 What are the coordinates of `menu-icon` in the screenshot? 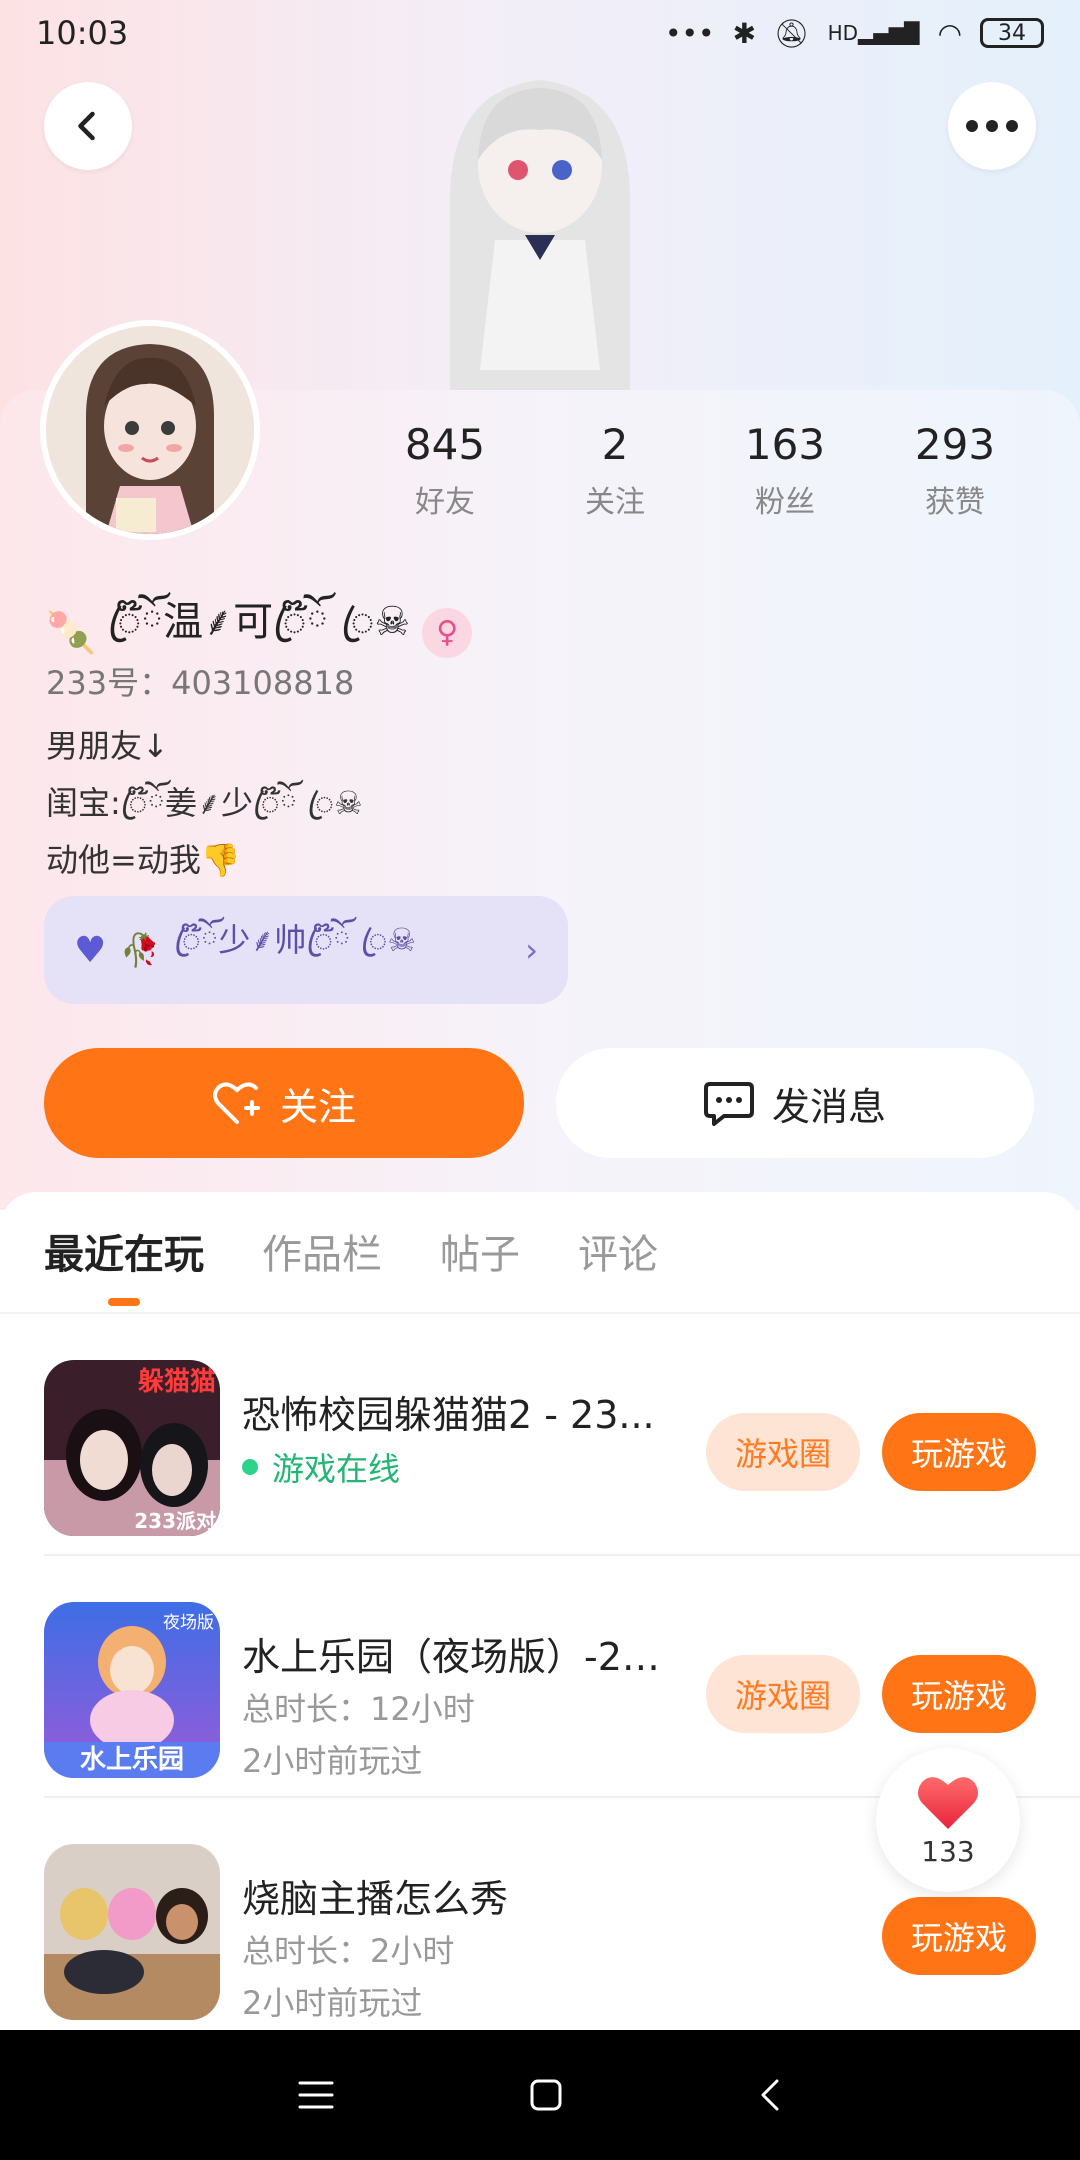 It's located at (316, 2095).